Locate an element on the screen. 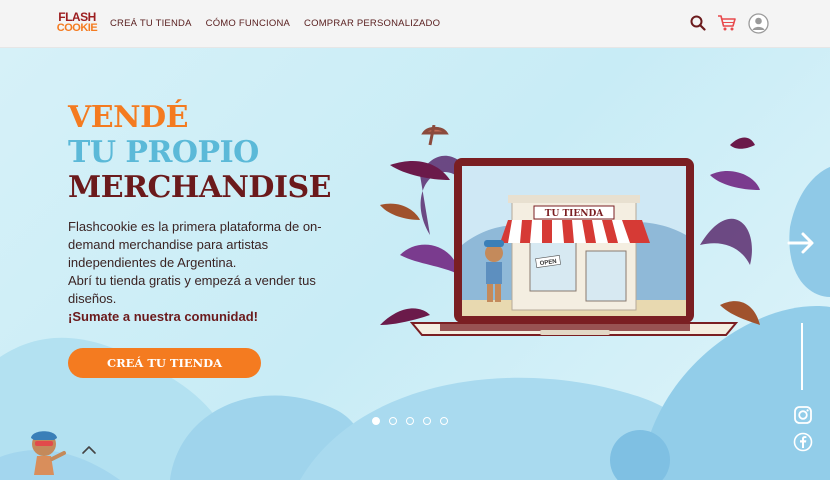 Image resolution: width=830 pixels, height=480 pixels. search-icon is located at coordinates (698, 23).